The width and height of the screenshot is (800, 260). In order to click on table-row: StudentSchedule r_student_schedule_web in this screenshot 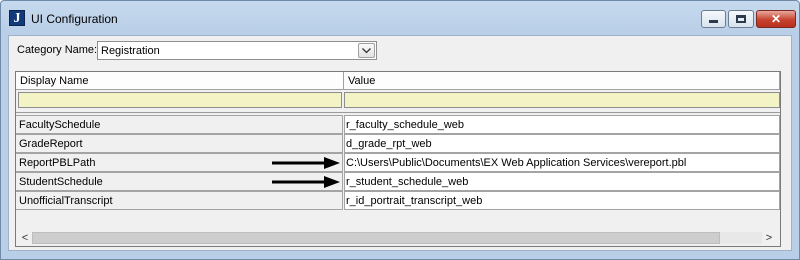, I will do `click(398, 181)`.